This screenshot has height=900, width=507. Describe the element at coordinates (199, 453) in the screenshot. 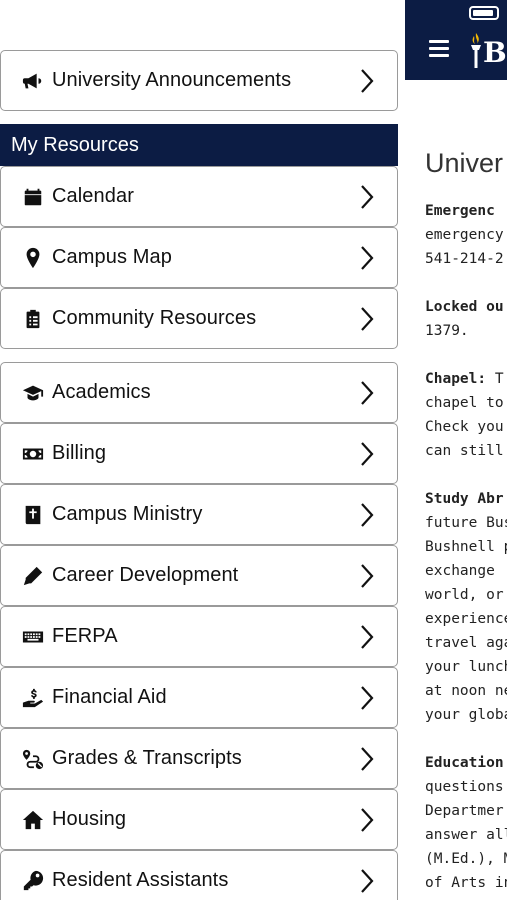

I see `menu-item-billing: Billing` at that location.